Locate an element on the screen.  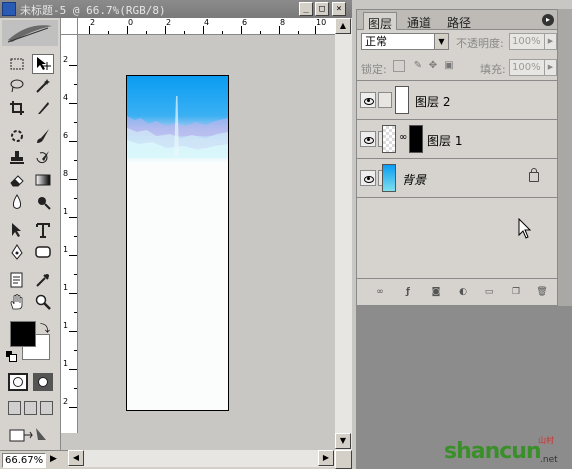
panel-side-strip is located at coordinates (565, 157).